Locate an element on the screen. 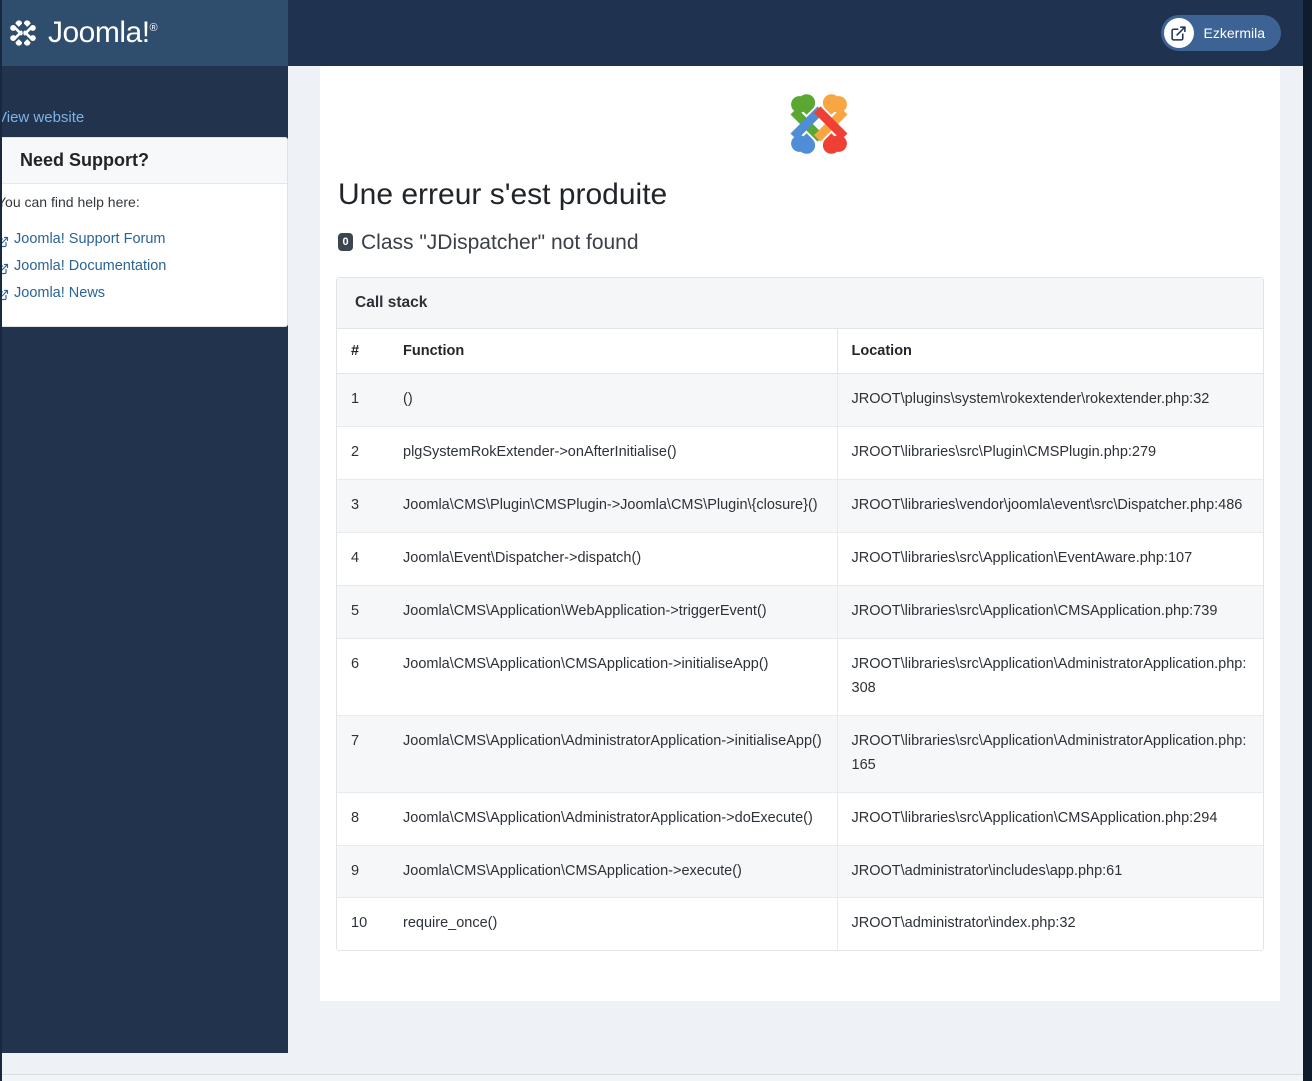  callstack-table-head: # Function Location is located at coordinates (800, 352).